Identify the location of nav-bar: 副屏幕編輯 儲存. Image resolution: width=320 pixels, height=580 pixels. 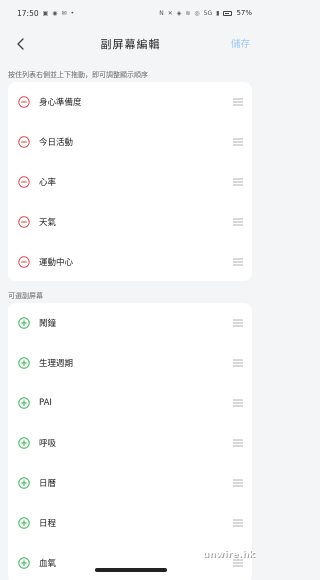
(130, 44).